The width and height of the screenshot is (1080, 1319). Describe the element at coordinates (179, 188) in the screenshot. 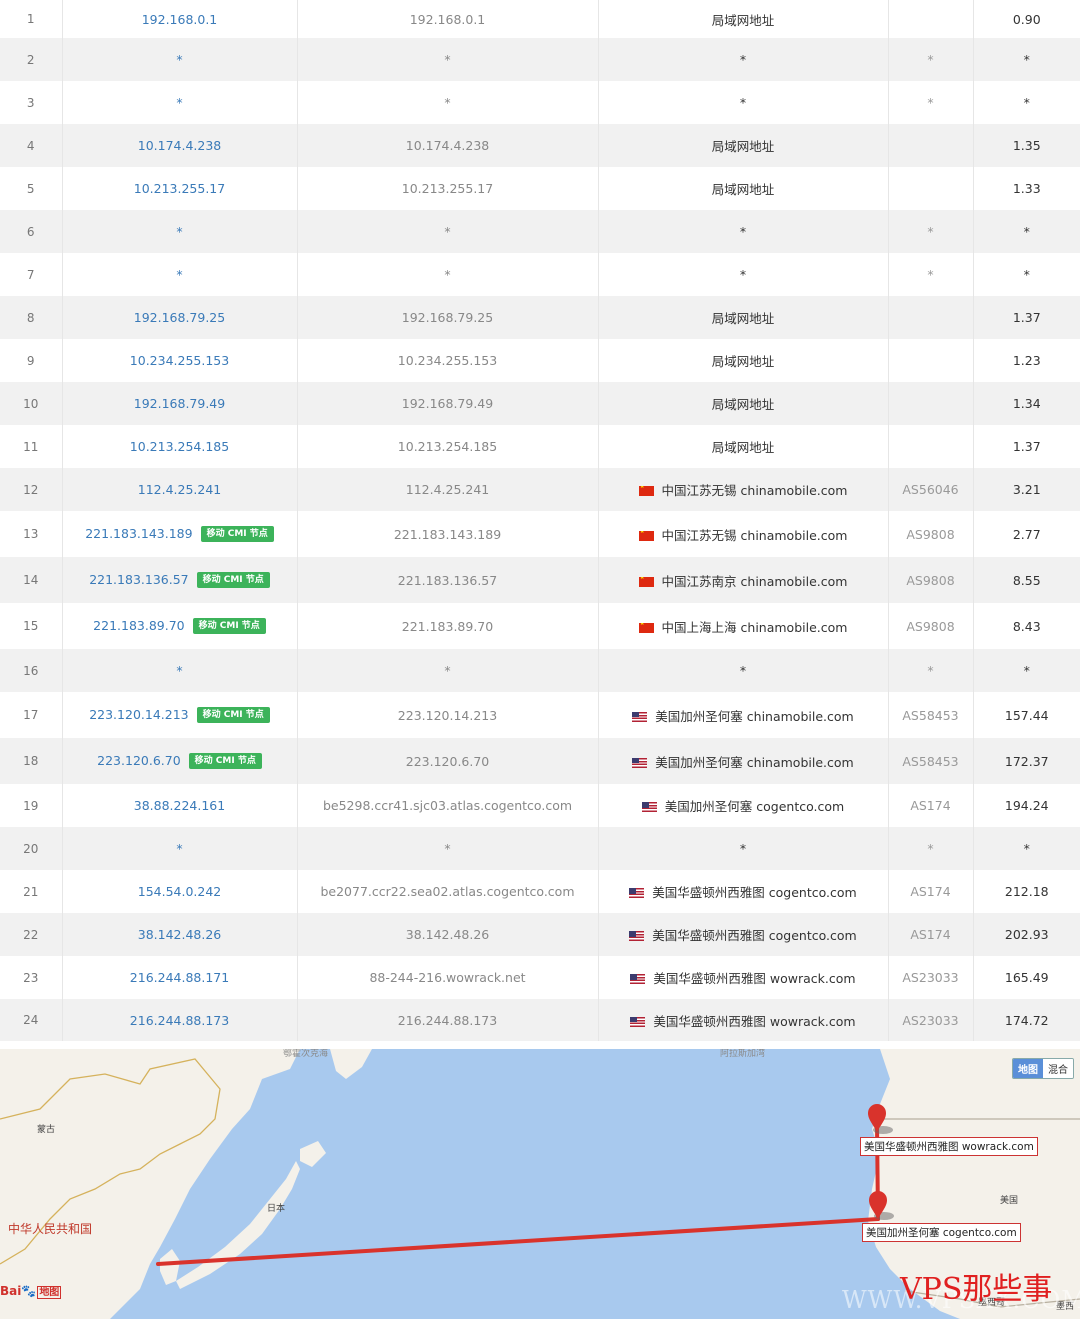

I see `ip-link: 10.213.255.17` at that location.